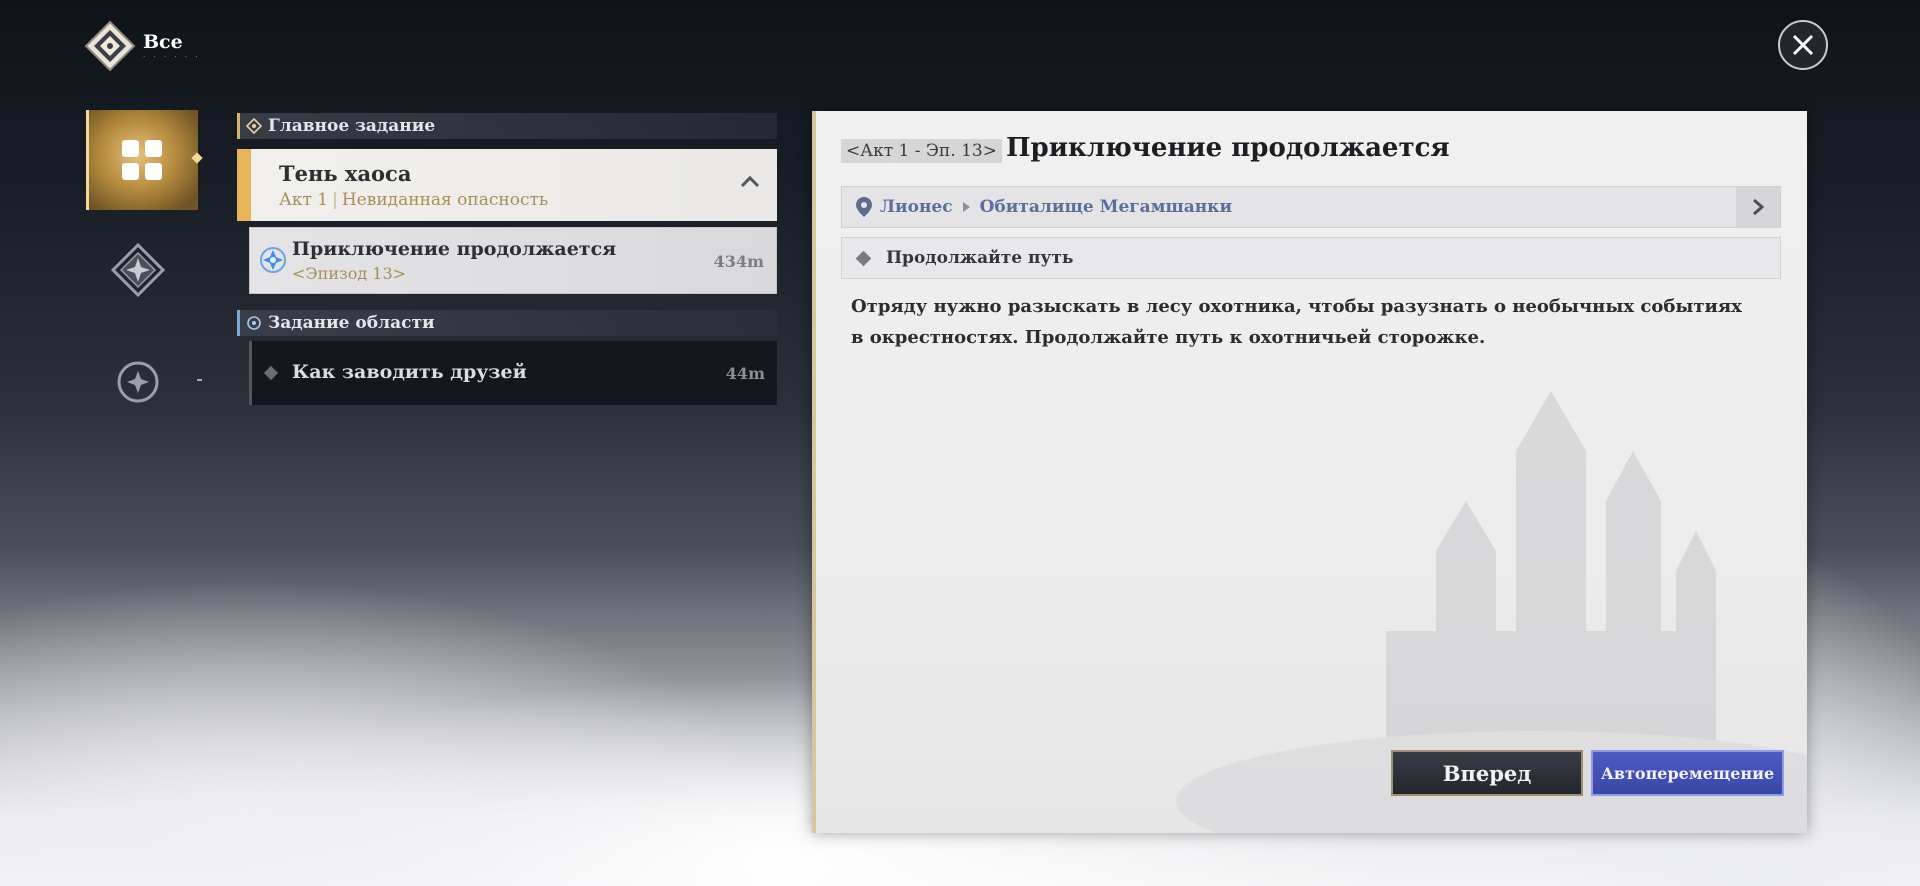  I want to click on chapter-subtitle: Акт 1 | Невиданная опасность, so click(413, 200).